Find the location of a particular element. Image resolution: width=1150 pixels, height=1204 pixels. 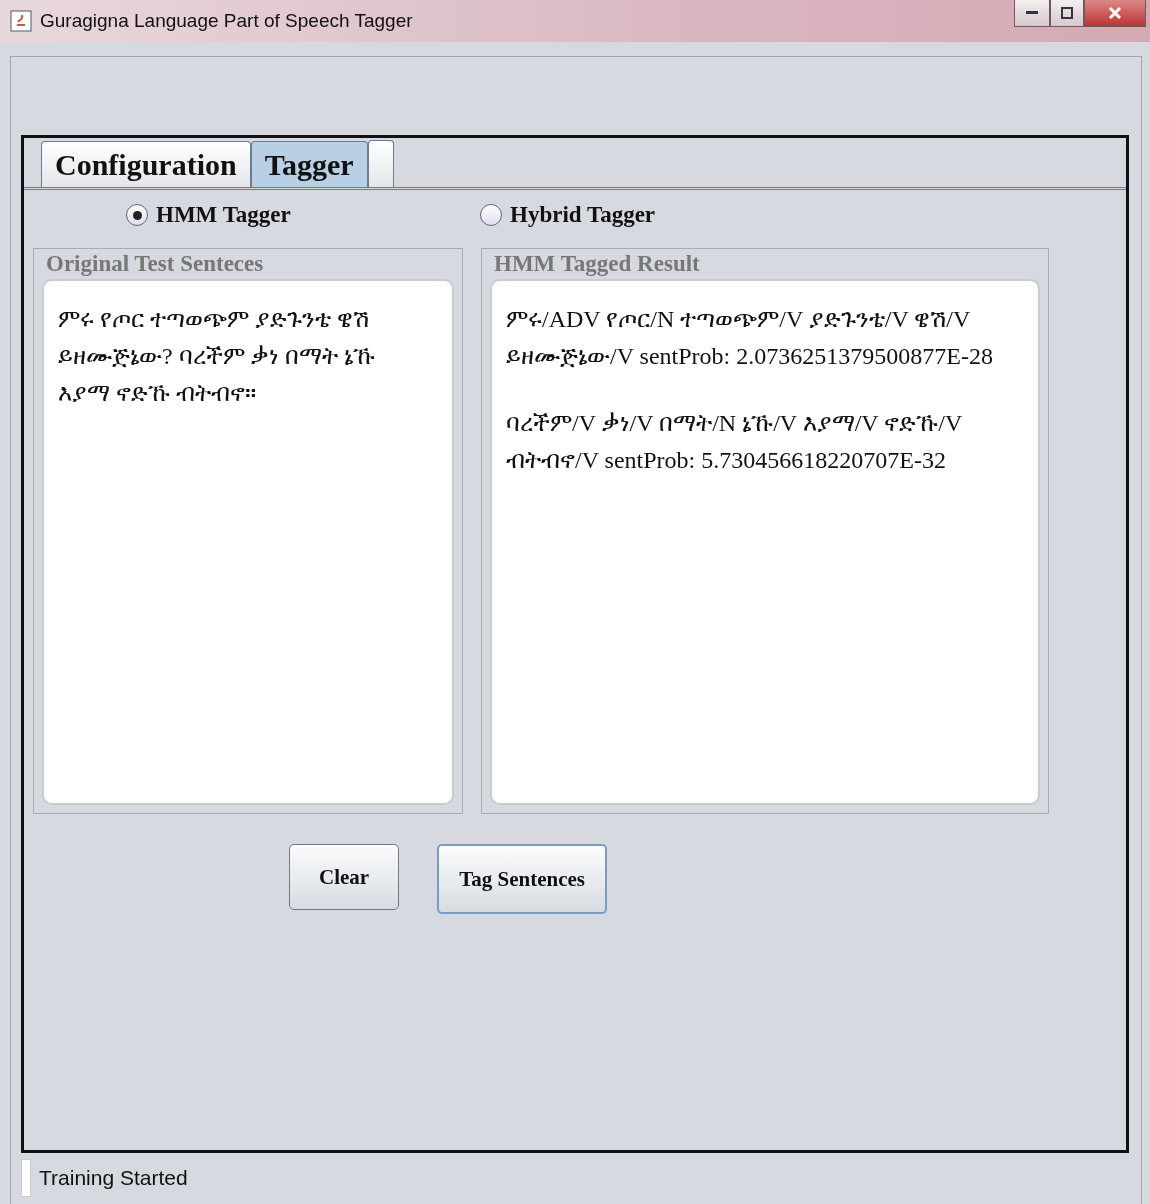

text-paragraph: ባረችም/V ቃነ/V በማት/N ኔኹ/V እያማ/V ኖድኹ/V ብትብኖ/V sentProb: 5.730456618220707E-32 is located at coordinates (734, 442).